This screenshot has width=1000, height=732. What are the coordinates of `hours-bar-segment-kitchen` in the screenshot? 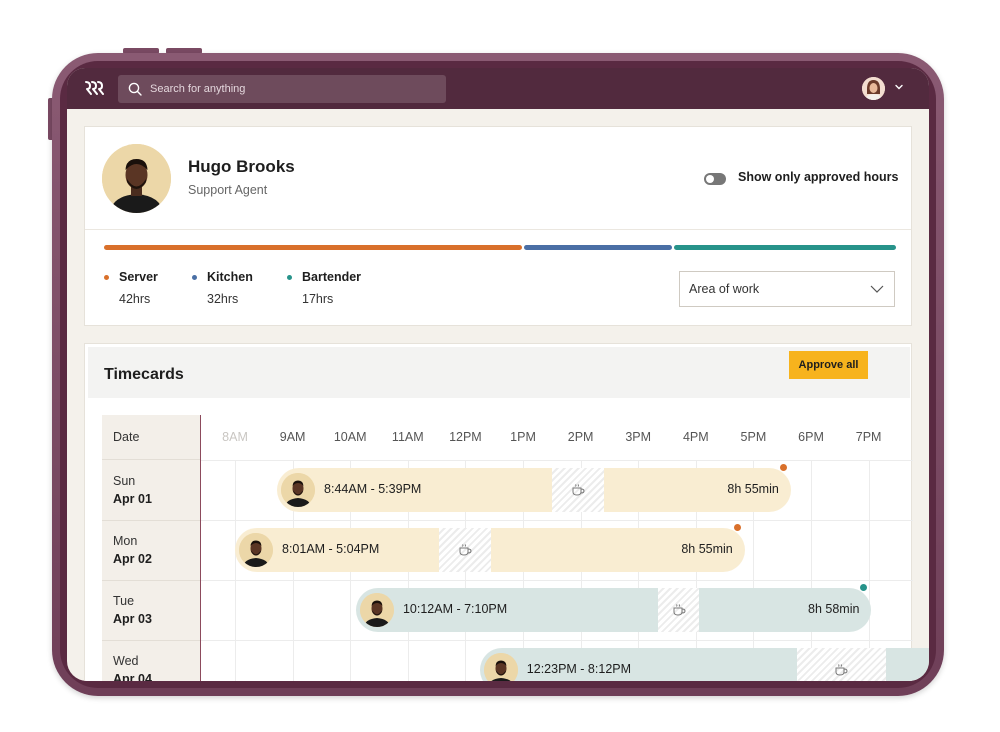 It's located at (598, 247).